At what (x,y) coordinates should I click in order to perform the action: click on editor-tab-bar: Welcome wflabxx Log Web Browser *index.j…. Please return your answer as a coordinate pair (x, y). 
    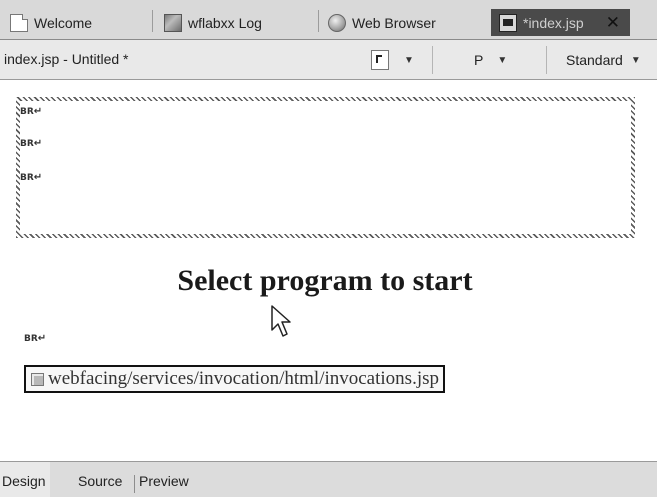
    Looking at the image, I should click on (328, 20).